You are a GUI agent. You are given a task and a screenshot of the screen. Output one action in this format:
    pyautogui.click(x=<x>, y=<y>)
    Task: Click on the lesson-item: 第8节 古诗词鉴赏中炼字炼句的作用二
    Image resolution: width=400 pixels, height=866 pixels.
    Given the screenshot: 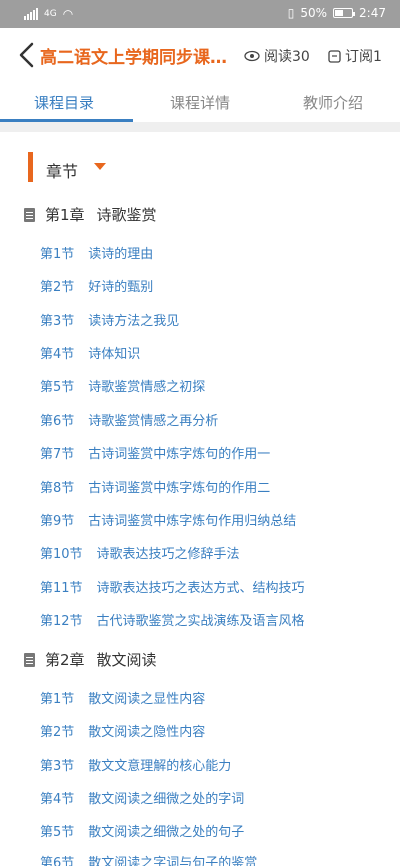 What is the action you would take?
    pyautogui.click(x=155, y=486)
    